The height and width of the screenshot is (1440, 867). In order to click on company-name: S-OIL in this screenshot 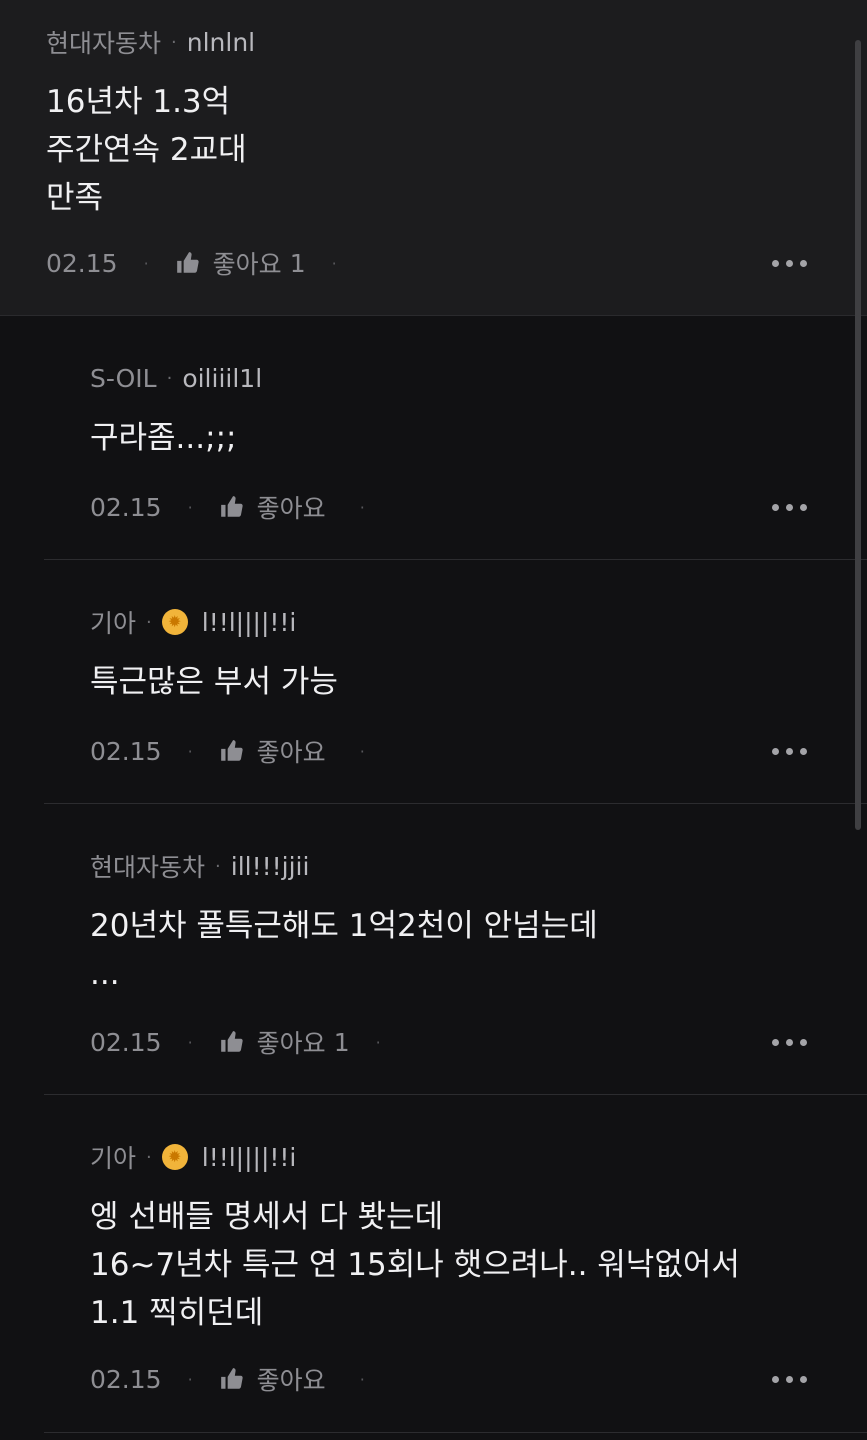, I will do `click(123, 378)`.